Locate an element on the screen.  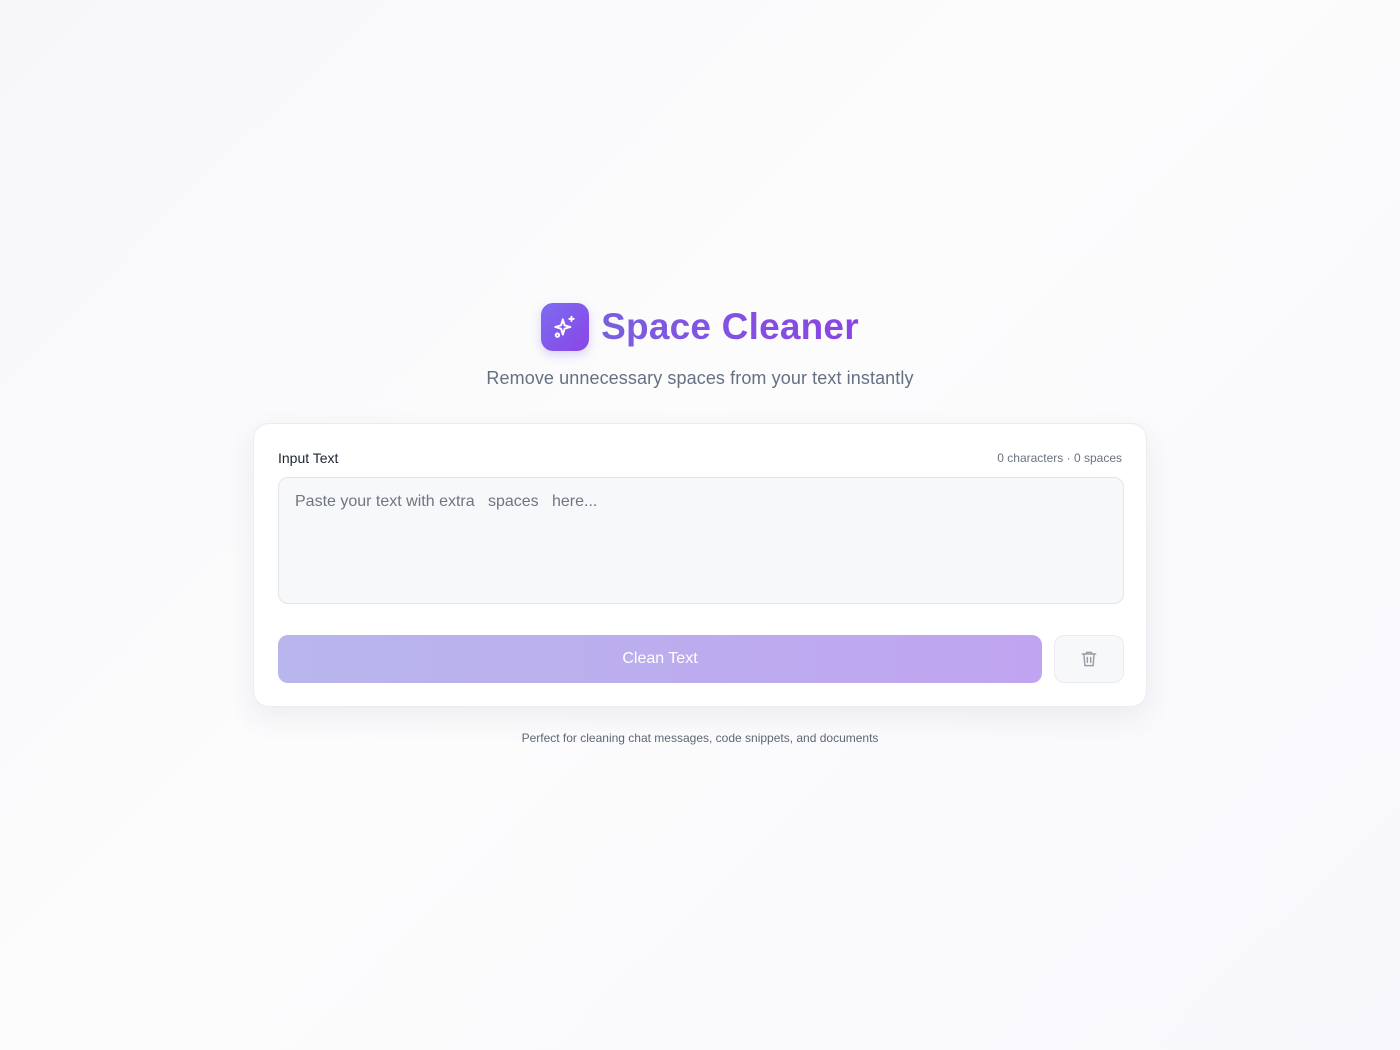
clear-button is located at coordinates (1089, 659).